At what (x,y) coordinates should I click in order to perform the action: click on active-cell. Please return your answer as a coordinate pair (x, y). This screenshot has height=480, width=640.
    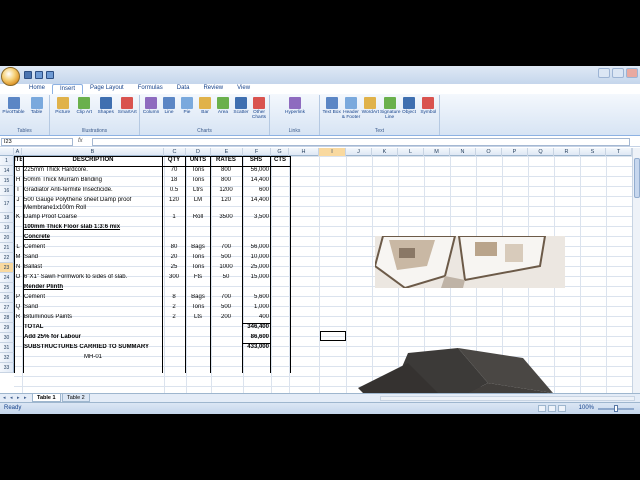
    Looking at the image, I should click on (333, 336).